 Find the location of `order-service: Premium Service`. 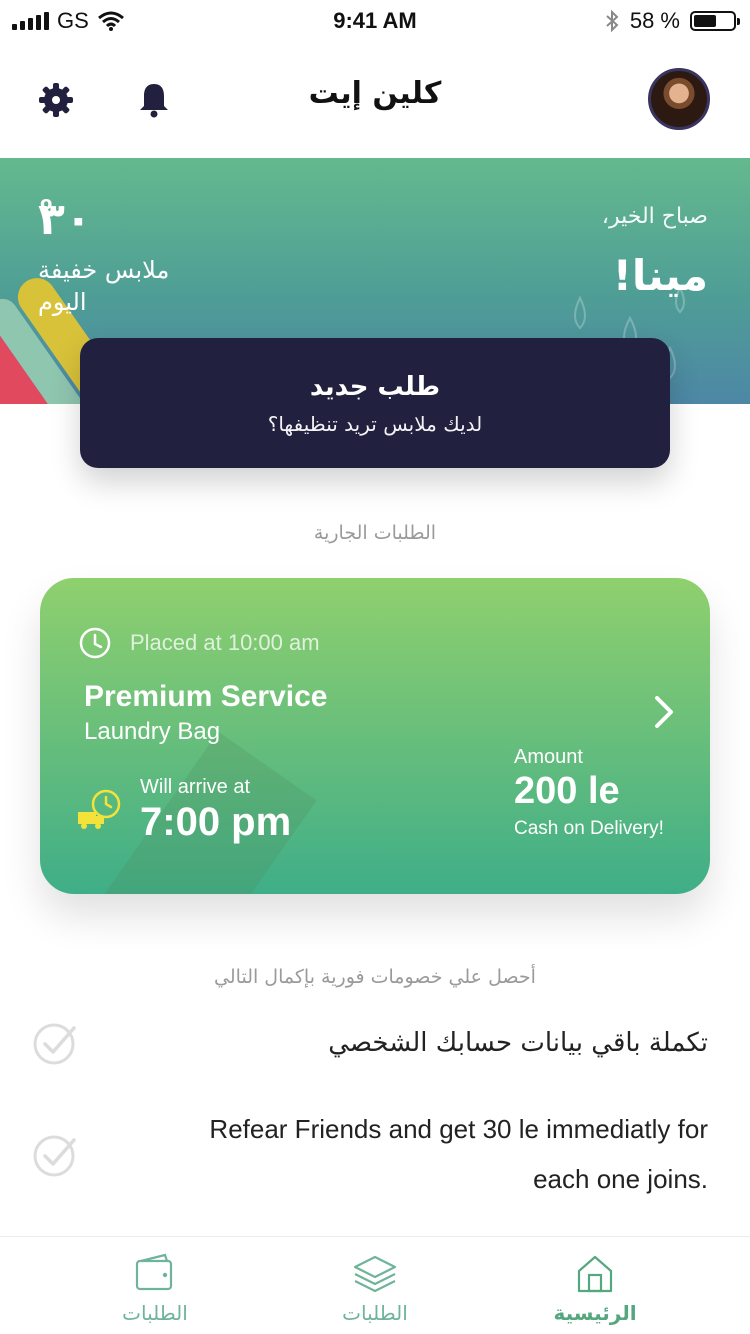

order-service: Premium Service is located at coordinates (206, 696).